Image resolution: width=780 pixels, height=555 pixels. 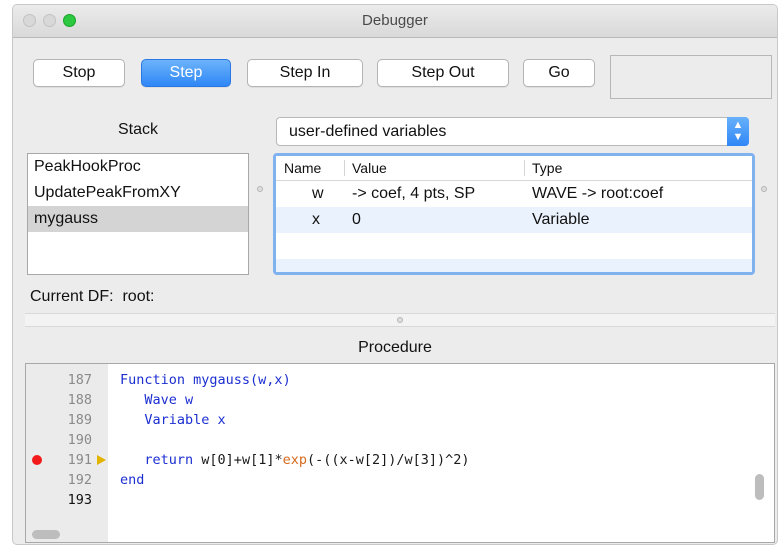 What do you see at coordinates (138, 167) in the screenshot?
I see `stack-item: PeakHookProc` at bounding box center [138, 167].